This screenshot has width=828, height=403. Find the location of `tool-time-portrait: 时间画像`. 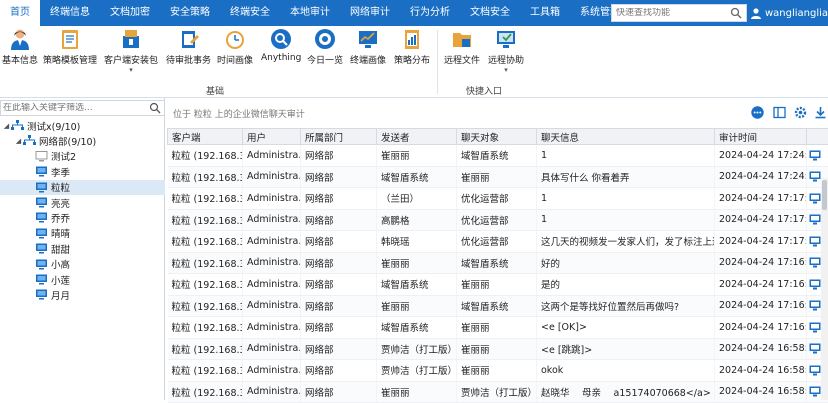

tool-time-portrait: 时间画像 is located at coordinates (235, 47).